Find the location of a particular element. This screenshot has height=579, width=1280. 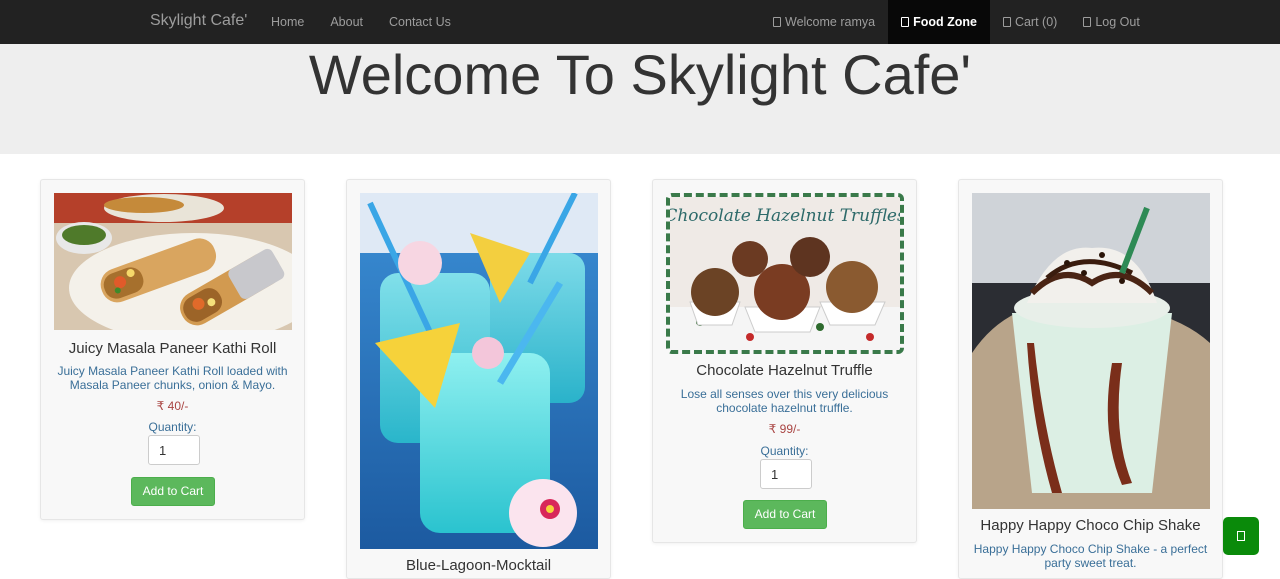

hero-title: Welcome To Skylight Cafe' is located at coordinates (640, 74).